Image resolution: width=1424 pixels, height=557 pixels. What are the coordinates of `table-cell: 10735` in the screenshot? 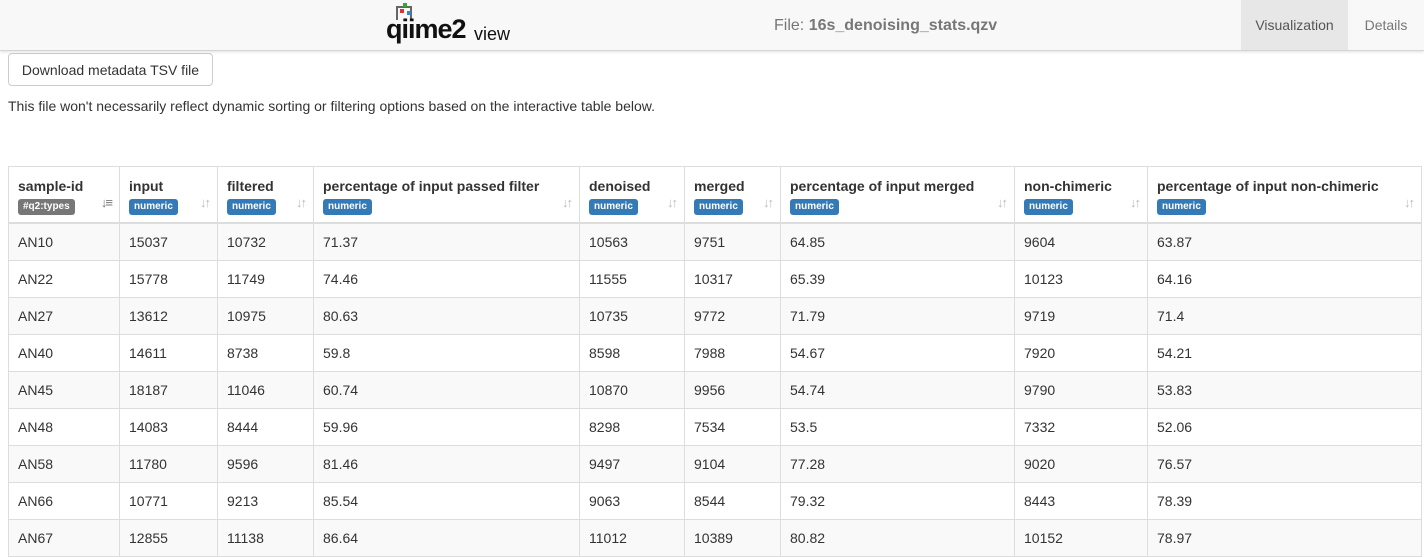 It's located at (632, 315).